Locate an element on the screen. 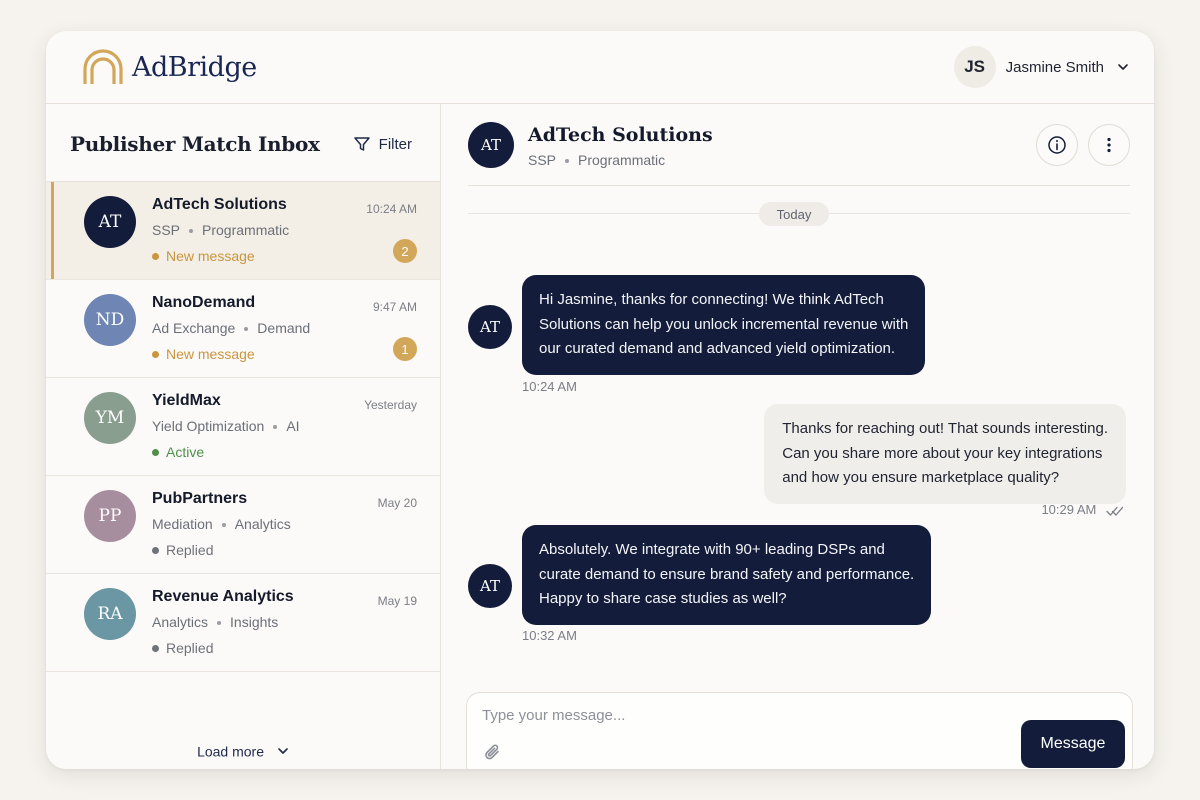 Image resolution: width=1200 pixels, height=800 pixels. more-vertical-icon is located at coordinates (1109, 145).